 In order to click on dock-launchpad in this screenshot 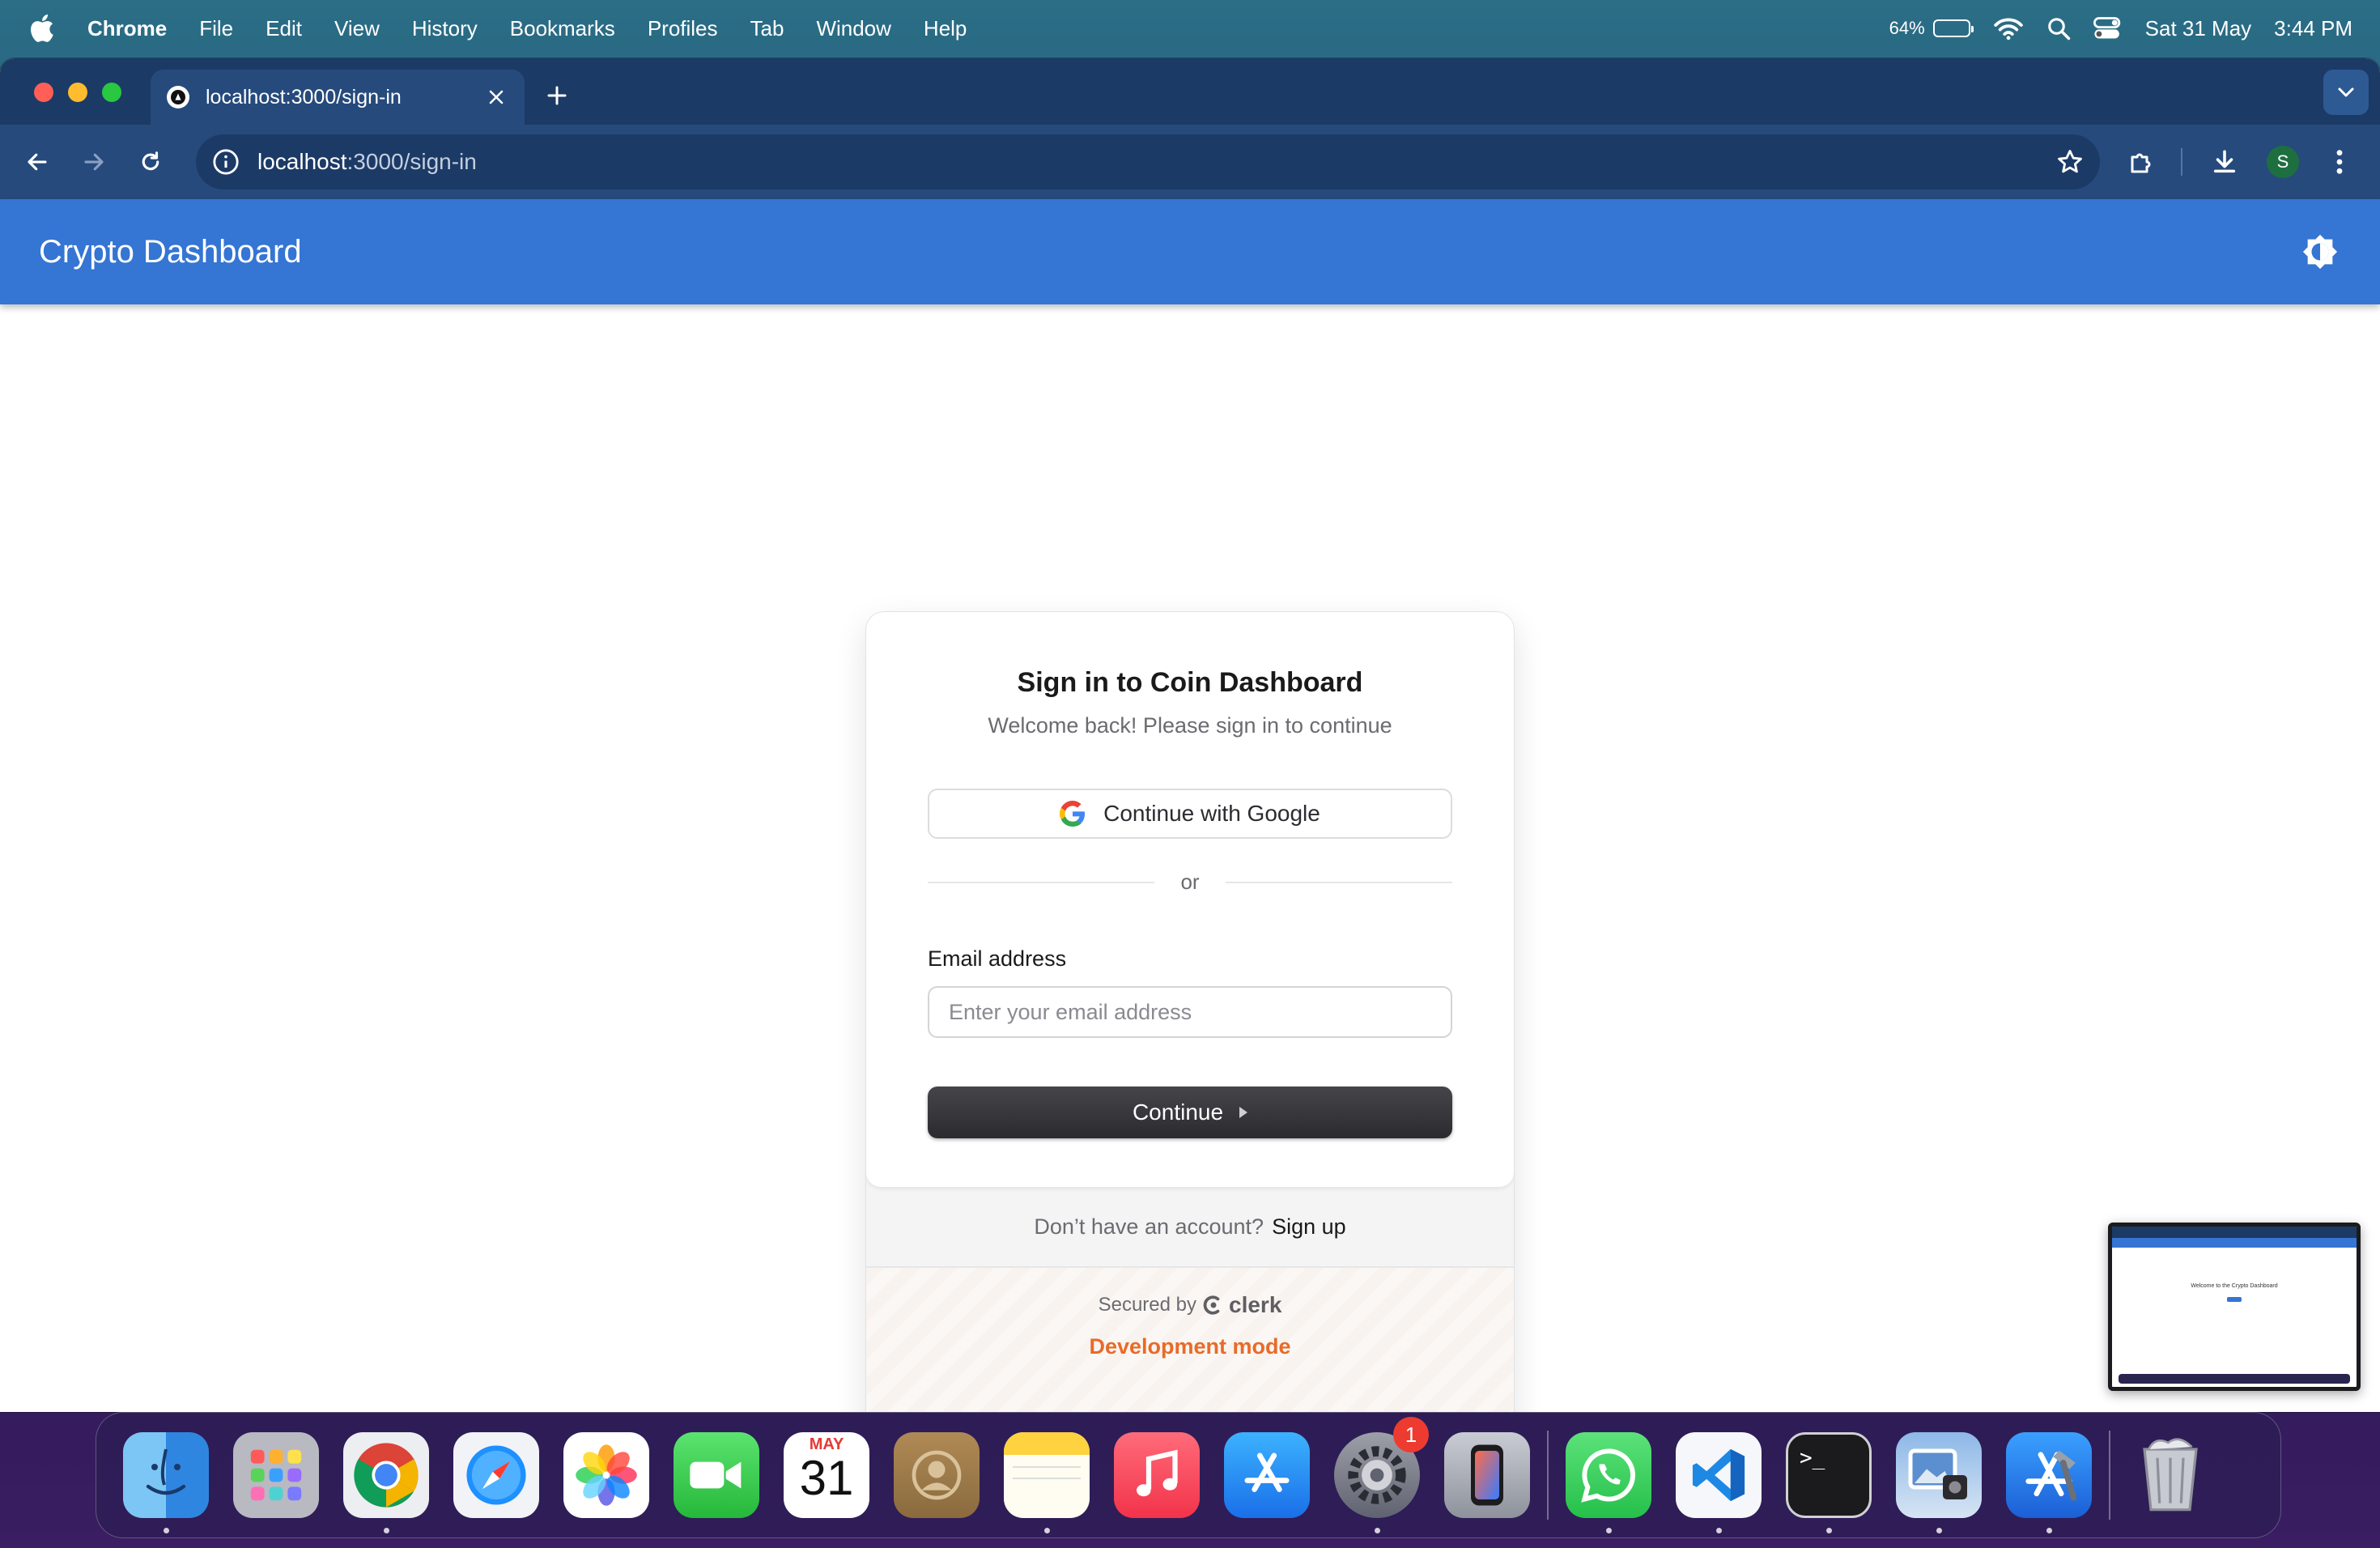, I will do `click(276, 1475)`.